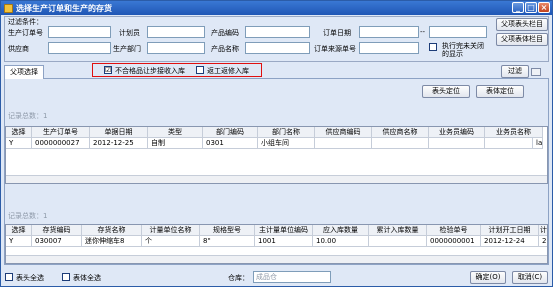  I want to click on col-dept-code: 部门编码, so click(230, 132).